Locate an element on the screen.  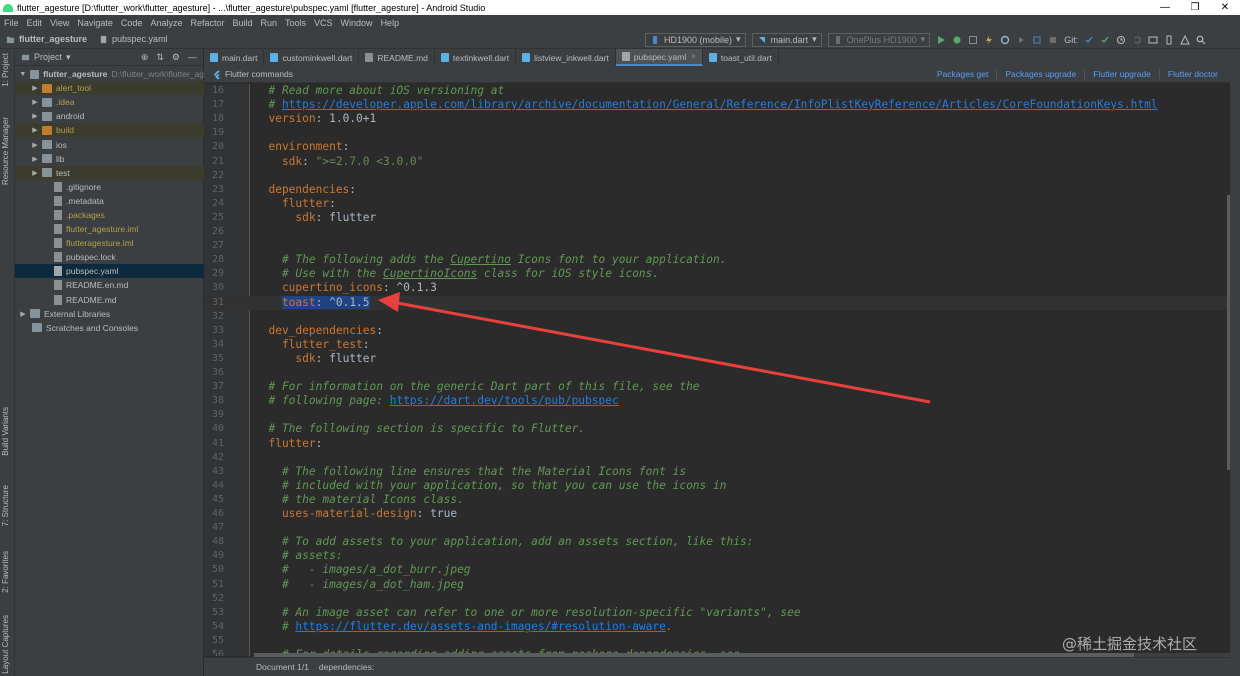
debug-icon is located at coordinates (957, 40).